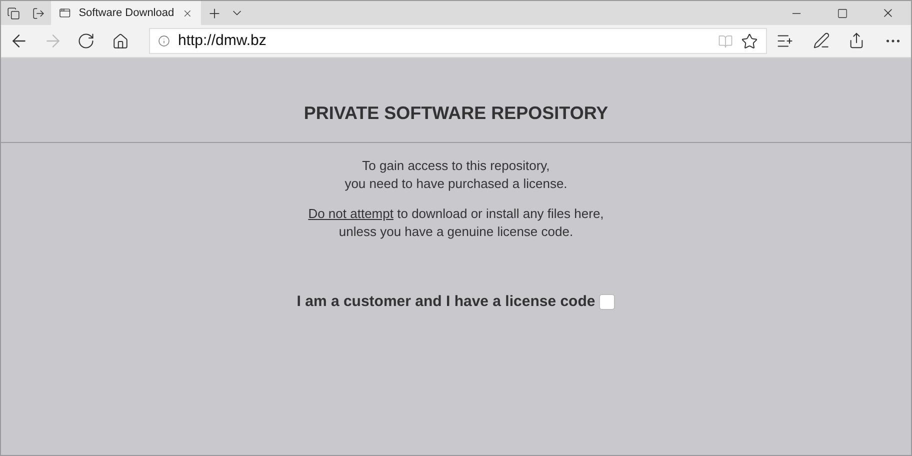 The height and width of the screenshot is (456, 912). I want to click on browser-tab: Software Download, so click(126, 13).